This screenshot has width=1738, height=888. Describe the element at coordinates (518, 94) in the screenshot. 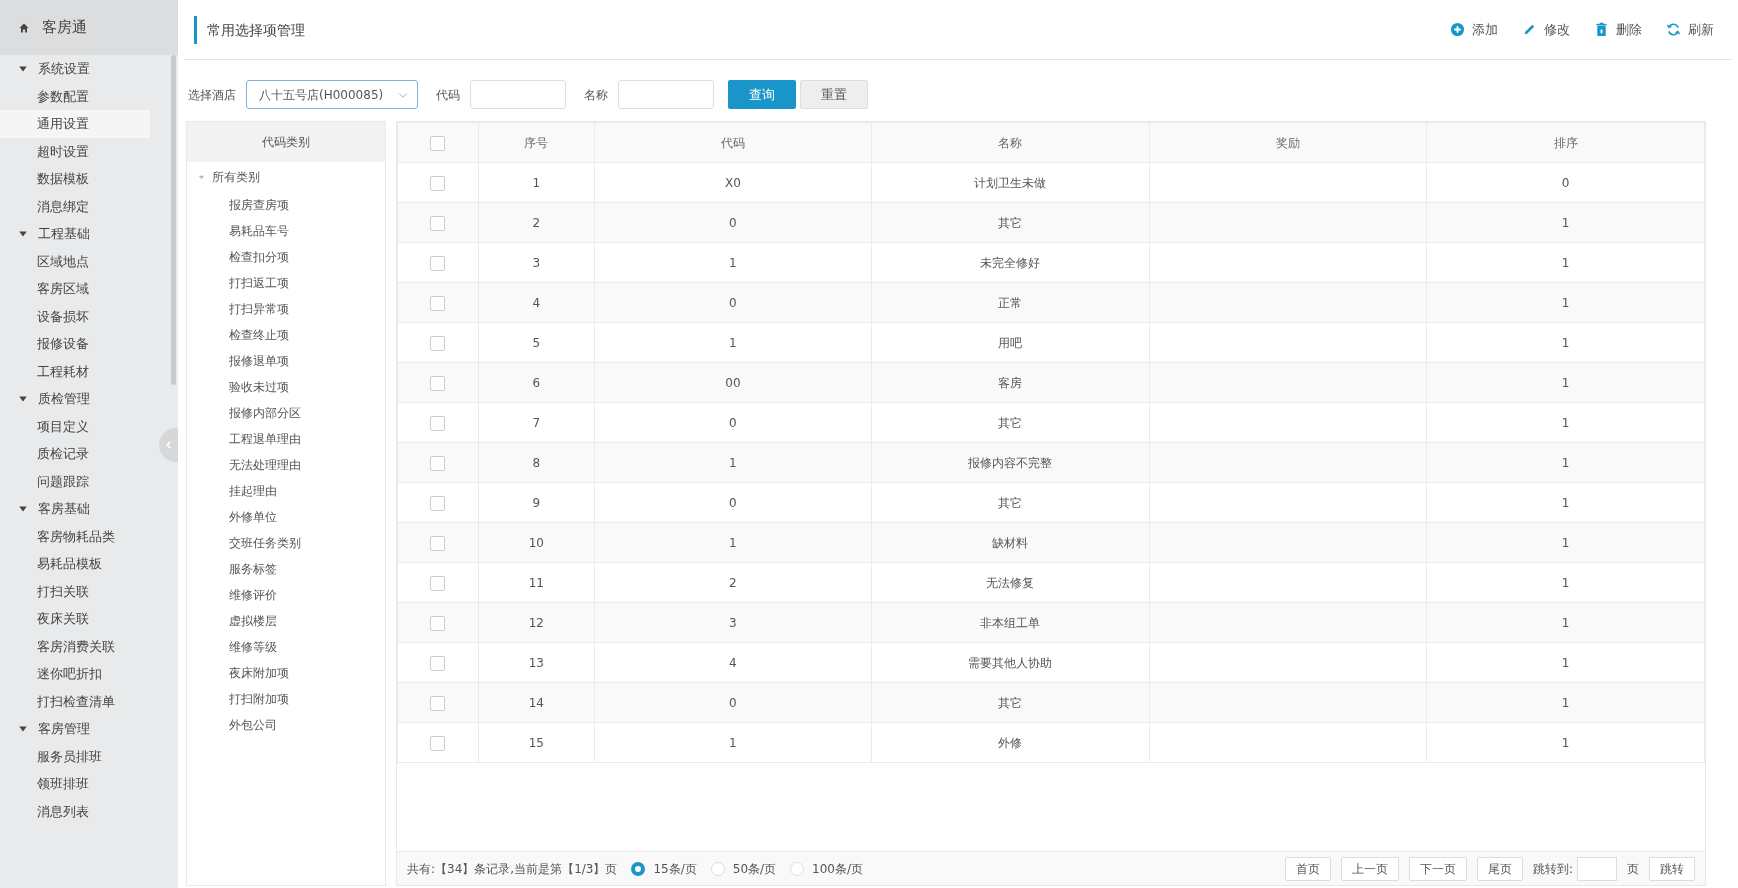

I see `code-input` at that location.